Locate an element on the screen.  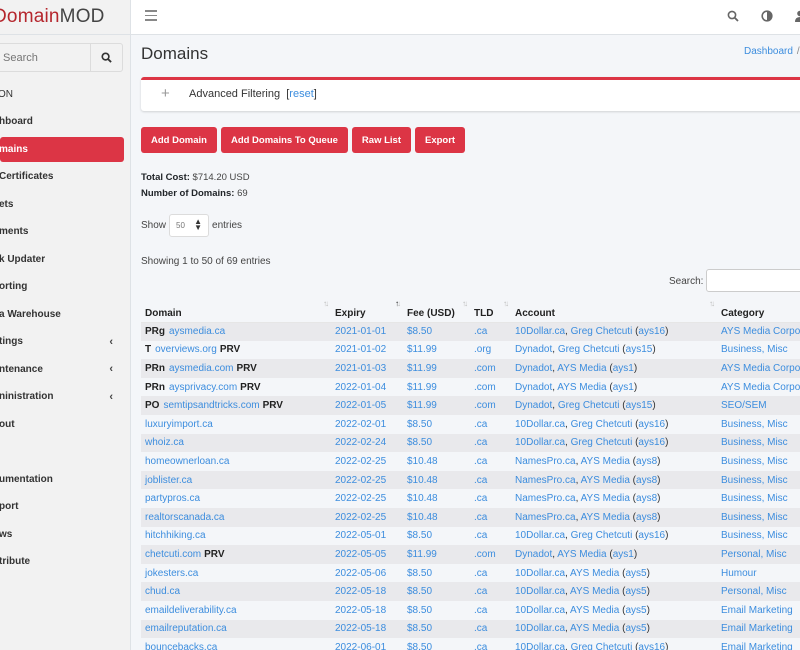
sidebar-item-secondary-1: port is located at coordinates (65, 507).